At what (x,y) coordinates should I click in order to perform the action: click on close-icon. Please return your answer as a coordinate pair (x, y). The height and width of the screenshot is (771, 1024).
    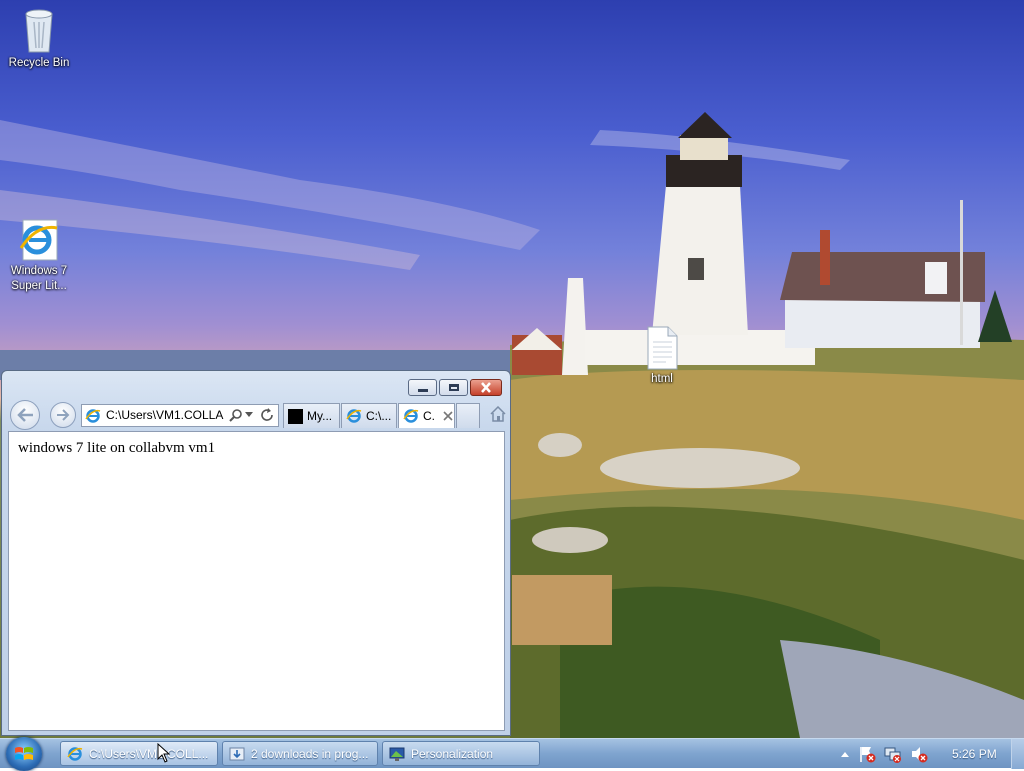
    Looking at the image, I should click on (486, 387).